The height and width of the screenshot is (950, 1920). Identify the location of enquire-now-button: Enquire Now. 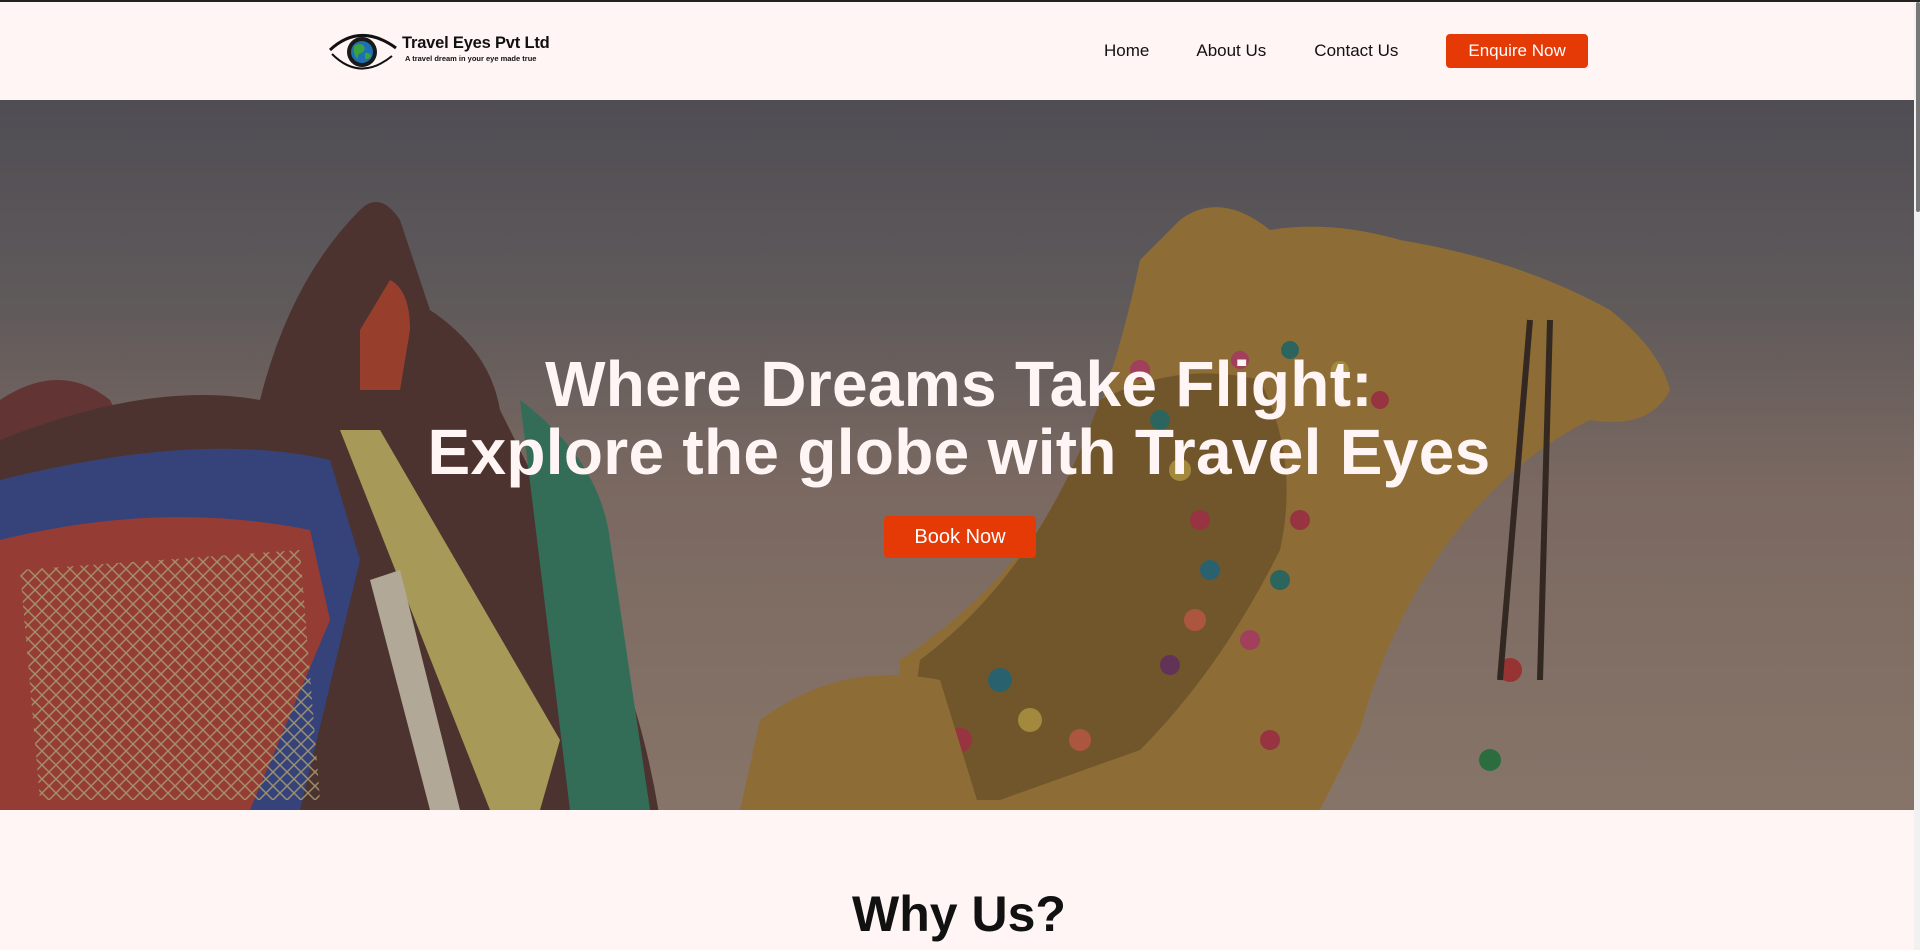
(1517, 51).